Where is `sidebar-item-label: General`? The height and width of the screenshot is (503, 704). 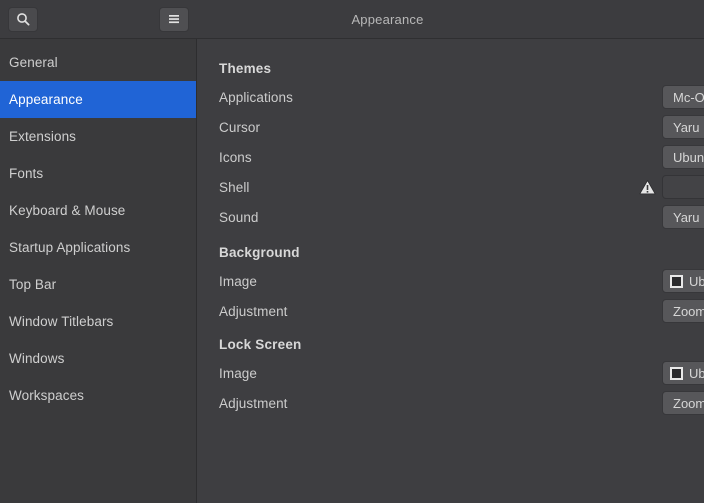
sidebar-item-label: General is located at coordinates (33, 62).